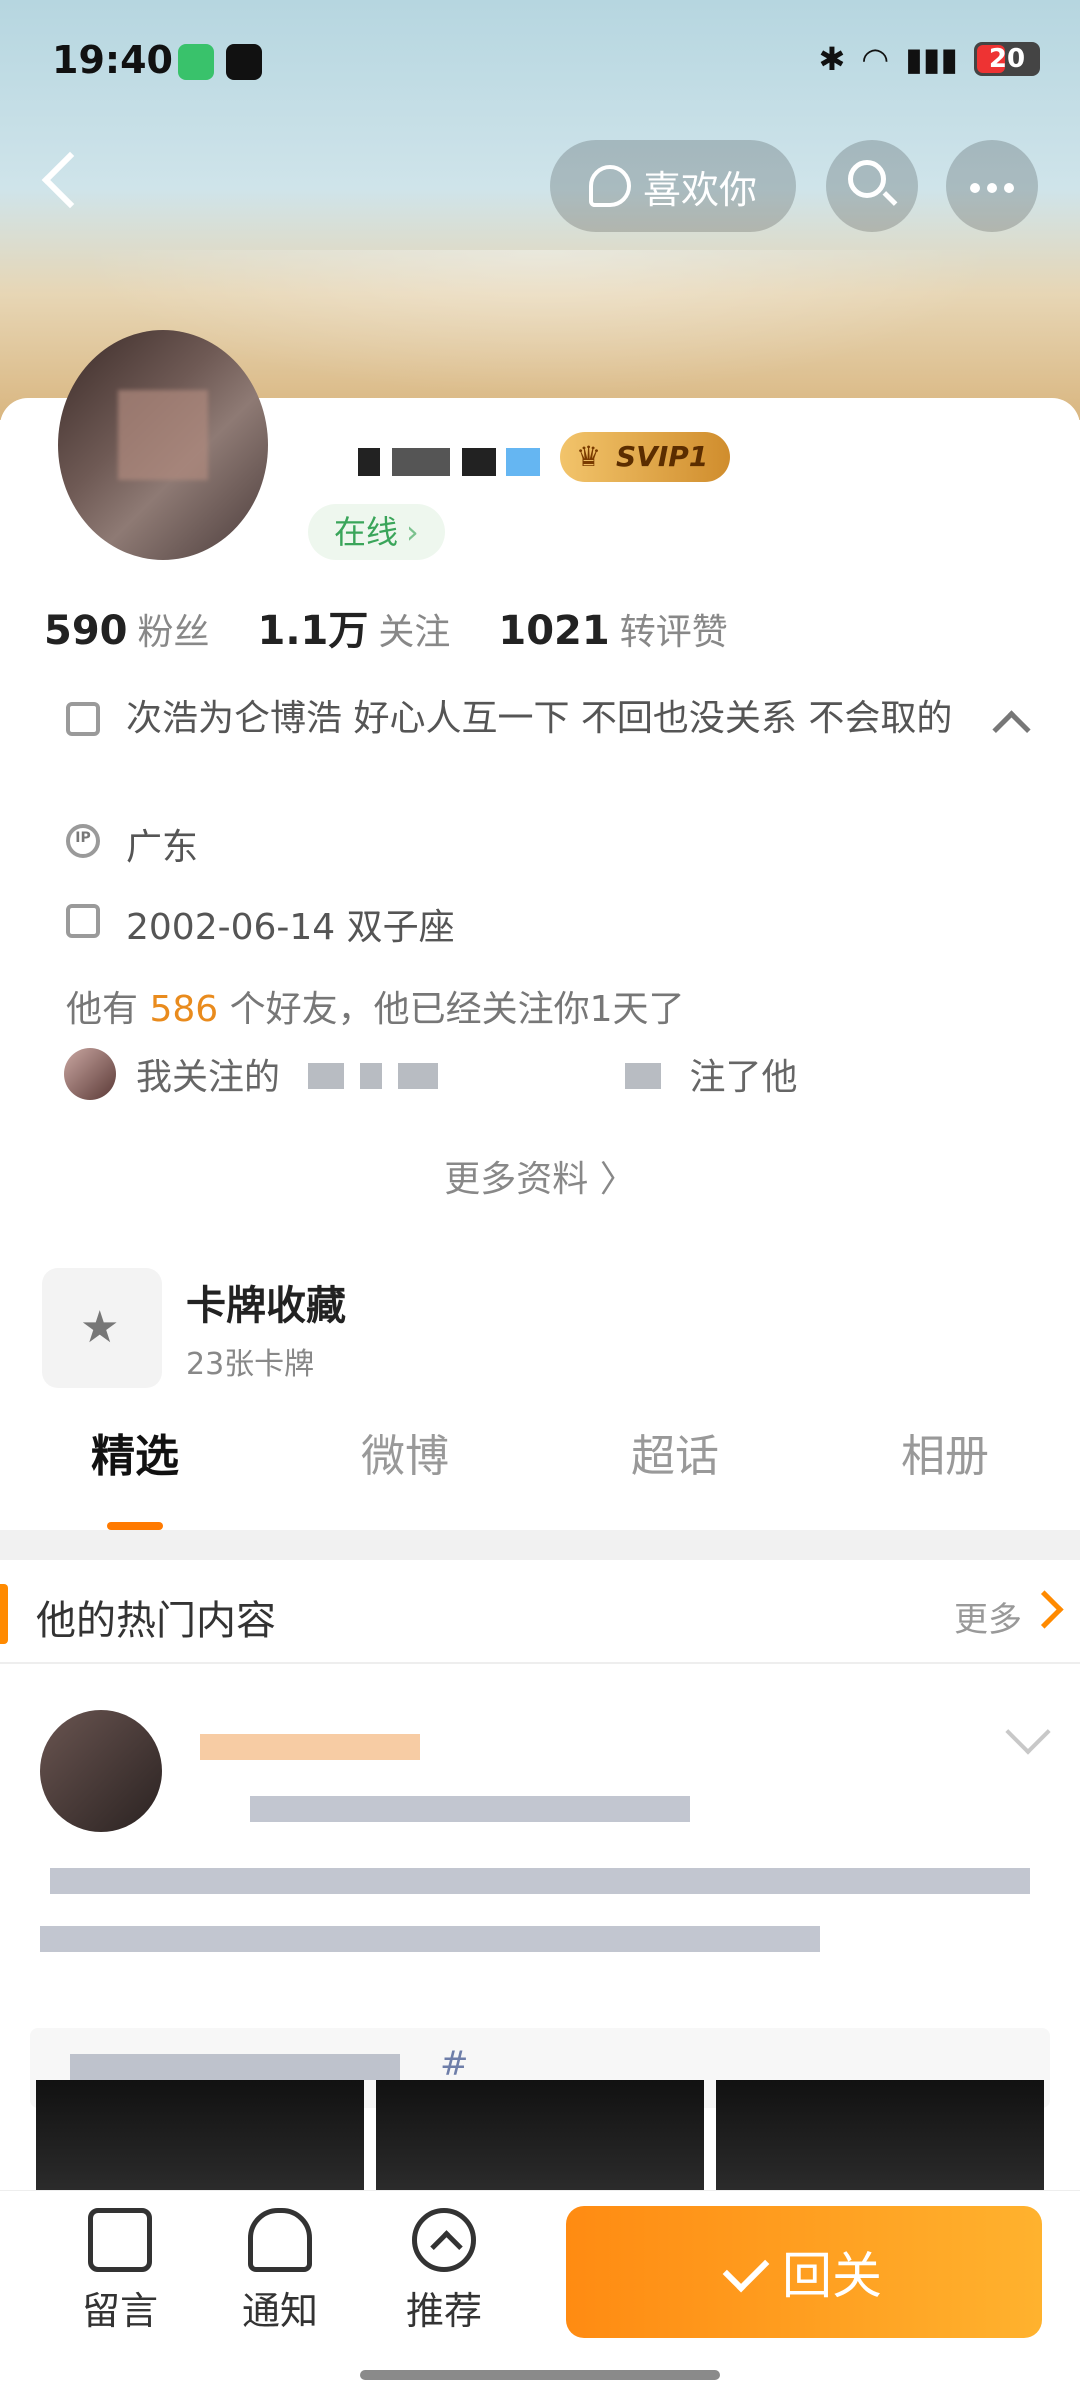 This screenshot has height=2401, width=1080. I want to click on document-icon, so click(83, 719).